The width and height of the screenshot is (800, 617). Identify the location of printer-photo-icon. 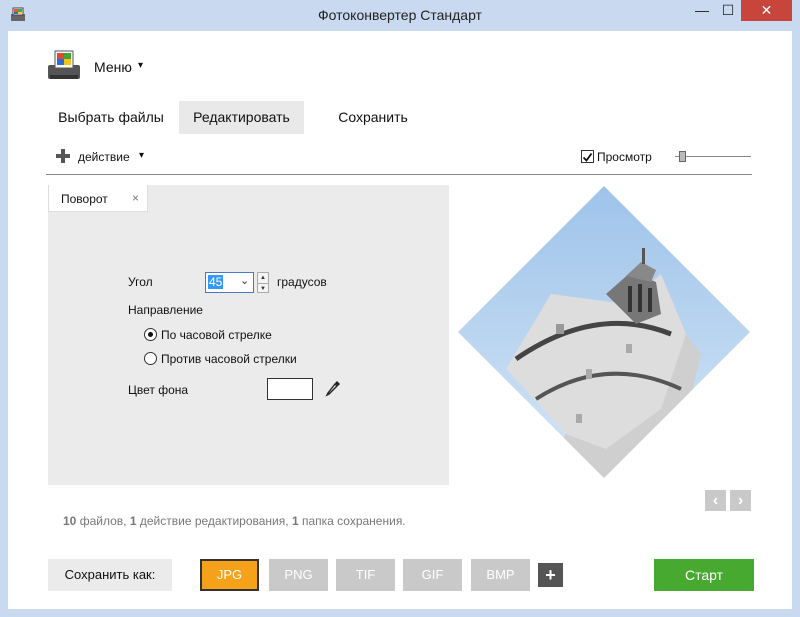
(64, 64).